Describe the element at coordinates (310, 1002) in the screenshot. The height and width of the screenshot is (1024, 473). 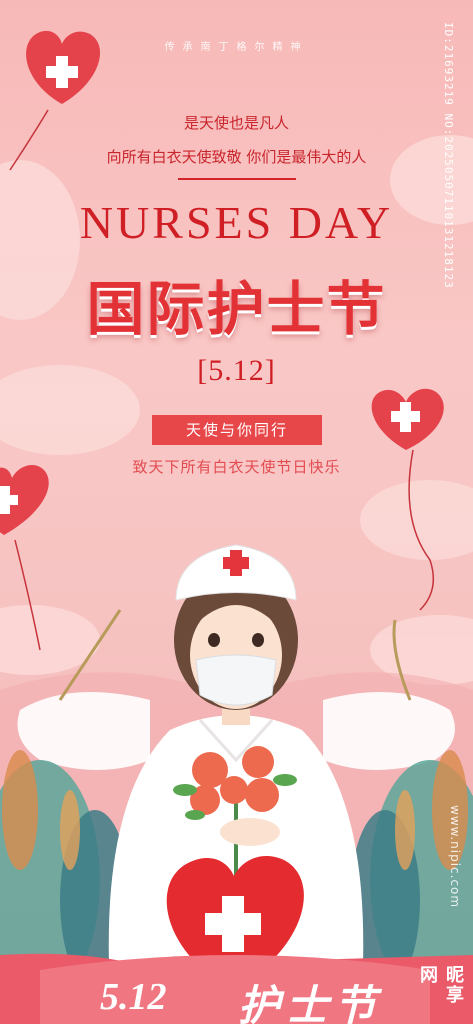
I see `footer-label: 护士节` at that location.